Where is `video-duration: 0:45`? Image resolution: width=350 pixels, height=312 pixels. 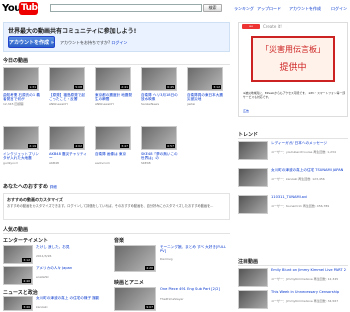 video-duration: 0:45 is located at coordinates (170, 87).